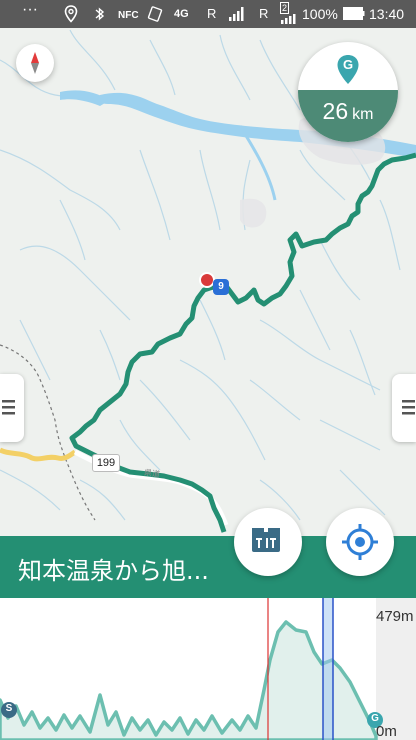 This screenshot has height=740, width=416. What do you see at coordinates (128, 15) in the screenshot?
I see `nfc-indicator: NFC` at bounding box center [128, 15].